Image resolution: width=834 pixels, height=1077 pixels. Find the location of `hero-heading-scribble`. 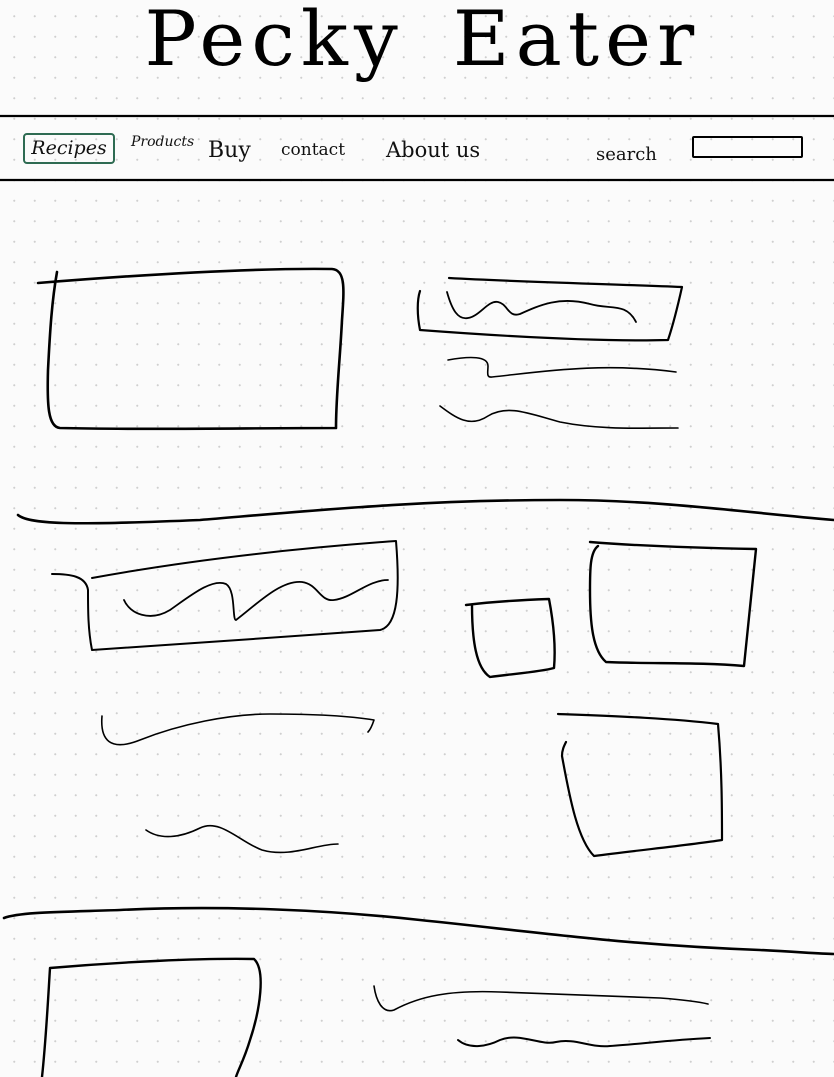

hero-heading-scribble is located at coordinates (541, 307).